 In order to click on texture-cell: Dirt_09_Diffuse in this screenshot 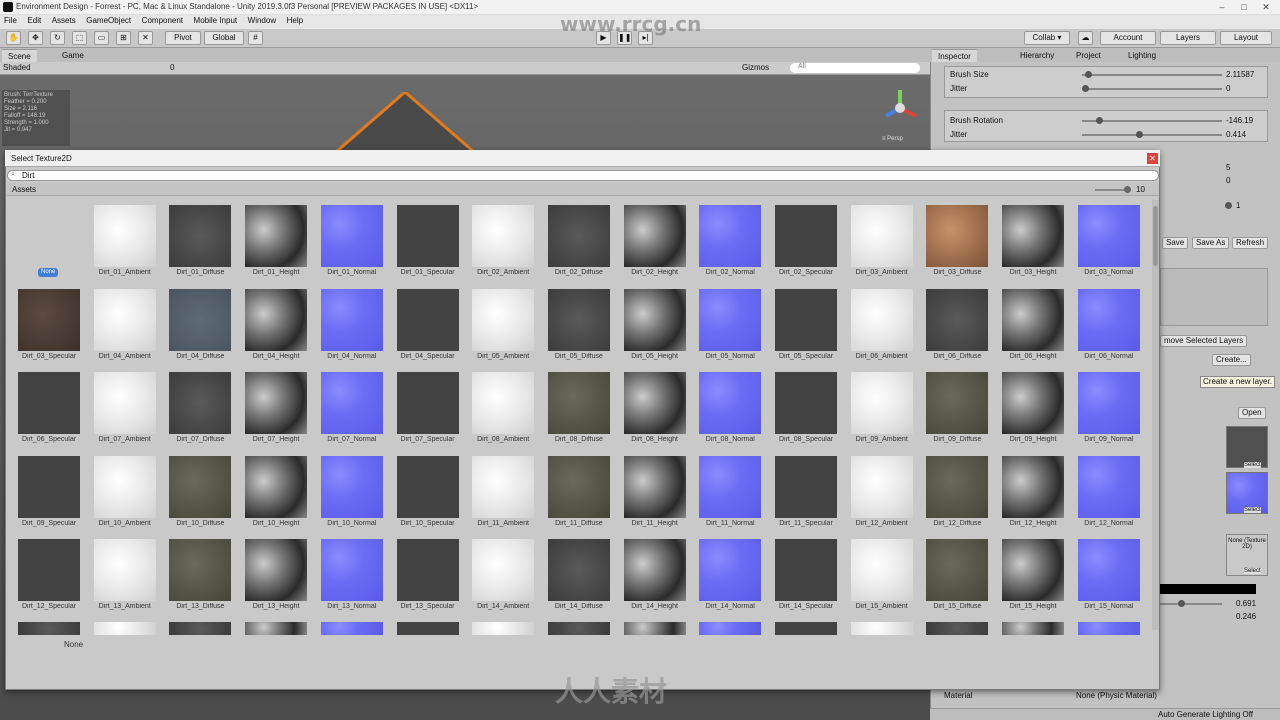, I will do `click(957, 411)`.